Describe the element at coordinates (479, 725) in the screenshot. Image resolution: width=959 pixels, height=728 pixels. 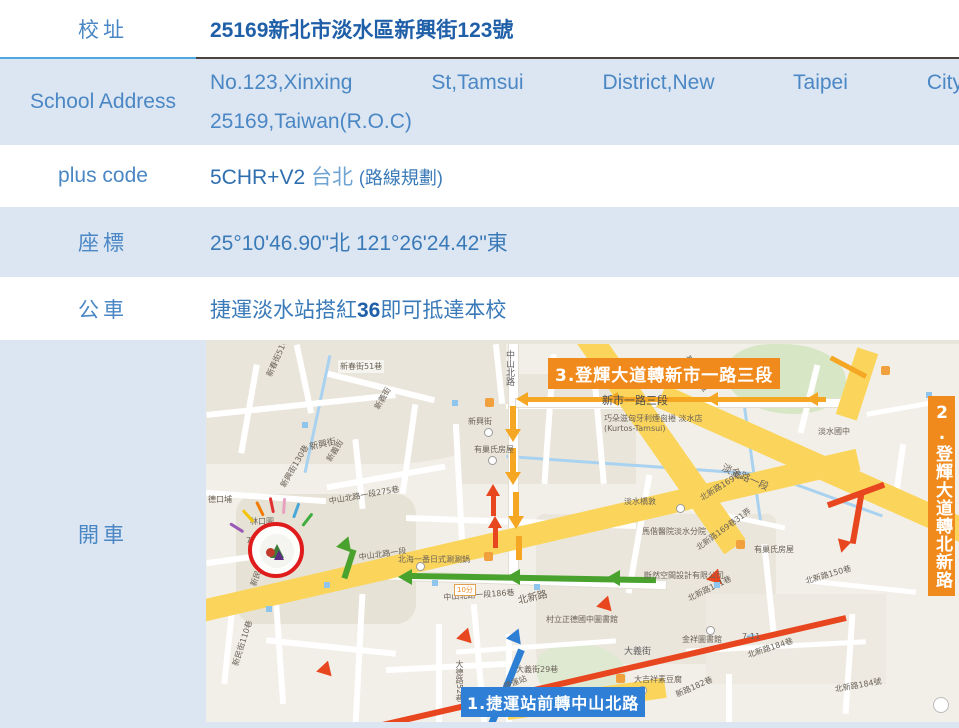
I see `bottom-strip` at that location.